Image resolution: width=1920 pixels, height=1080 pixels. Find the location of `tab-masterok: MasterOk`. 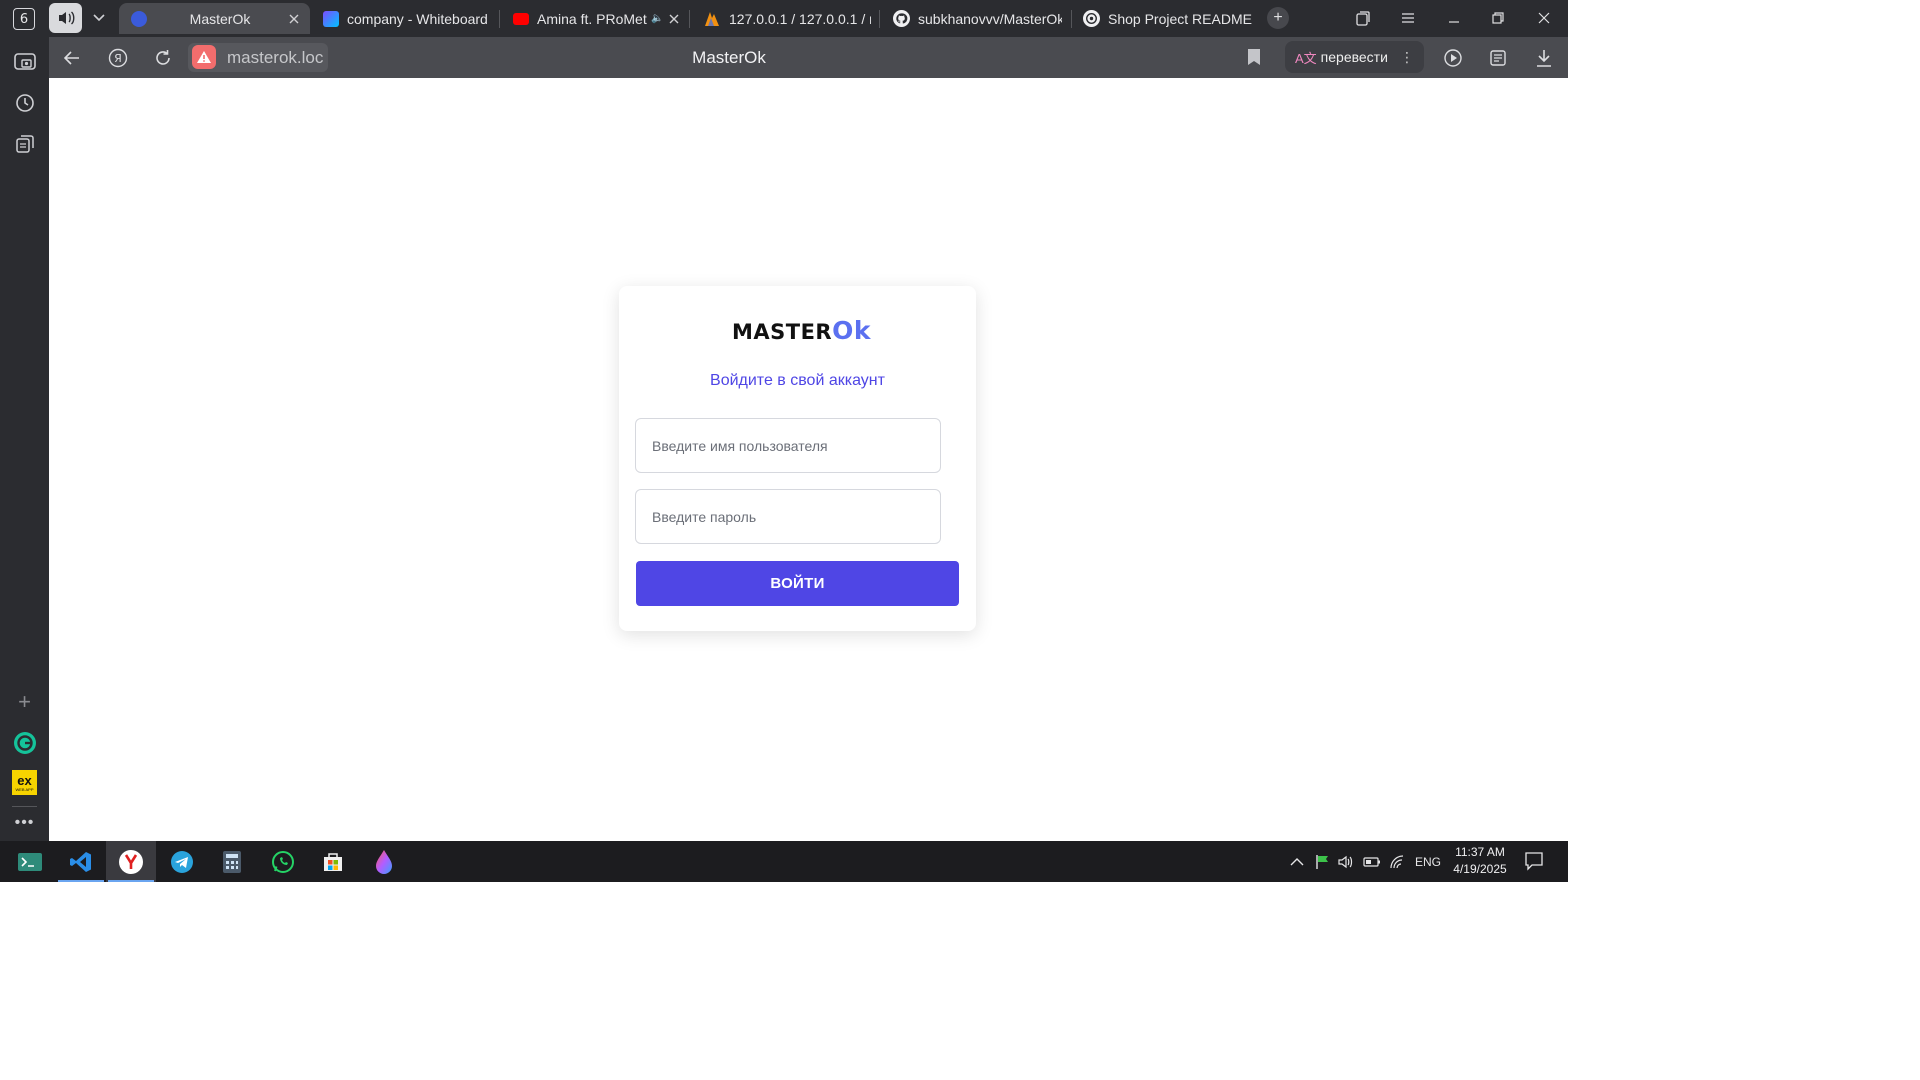

tab-masterok: MasterOk is located at coordinates (214, 18).